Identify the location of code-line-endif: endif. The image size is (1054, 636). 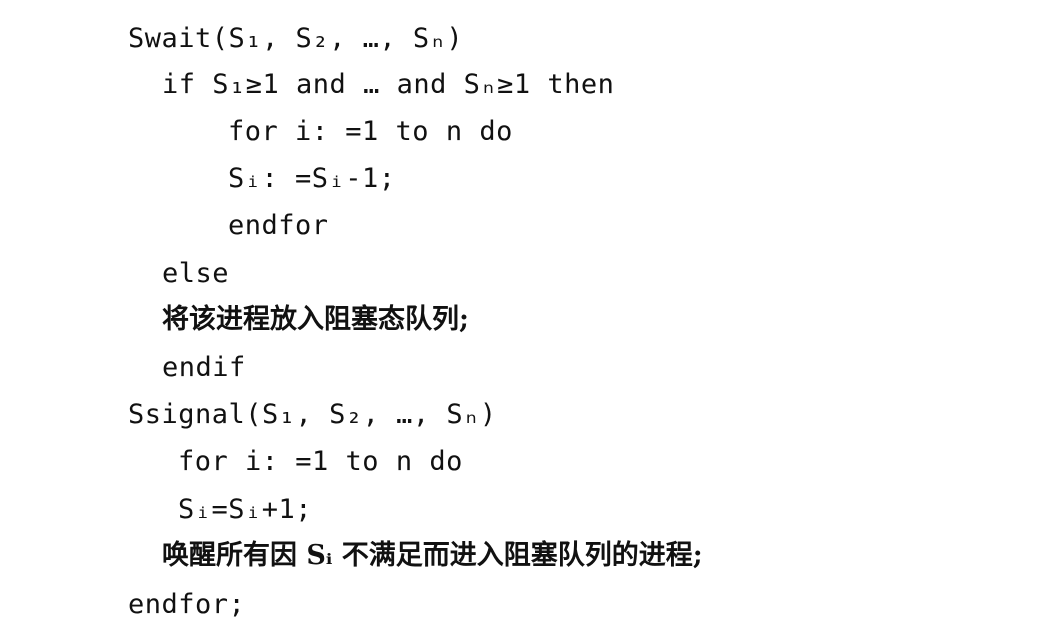
(204, 367).